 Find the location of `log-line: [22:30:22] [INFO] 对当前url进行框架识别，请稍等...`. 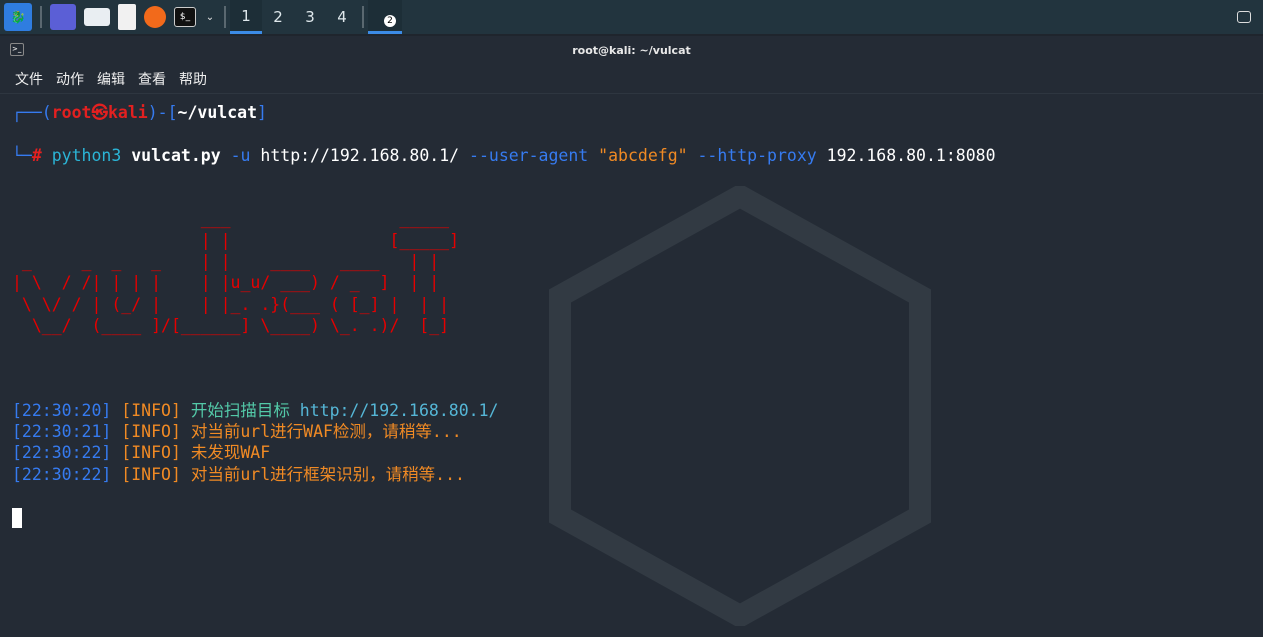

log-line: [22:30:22] [INFO] 对当前url进行框架识别，请稍等... is located at coordinates (504, 474).